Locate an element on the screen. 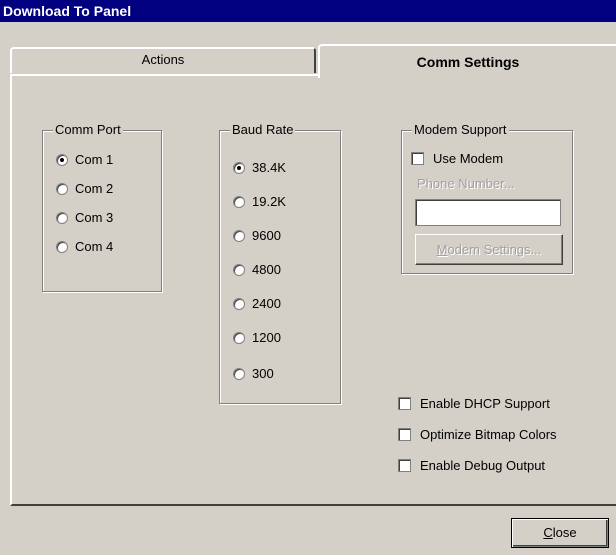  comm-port-label: Comm Port is located at coordinates (88, 130).